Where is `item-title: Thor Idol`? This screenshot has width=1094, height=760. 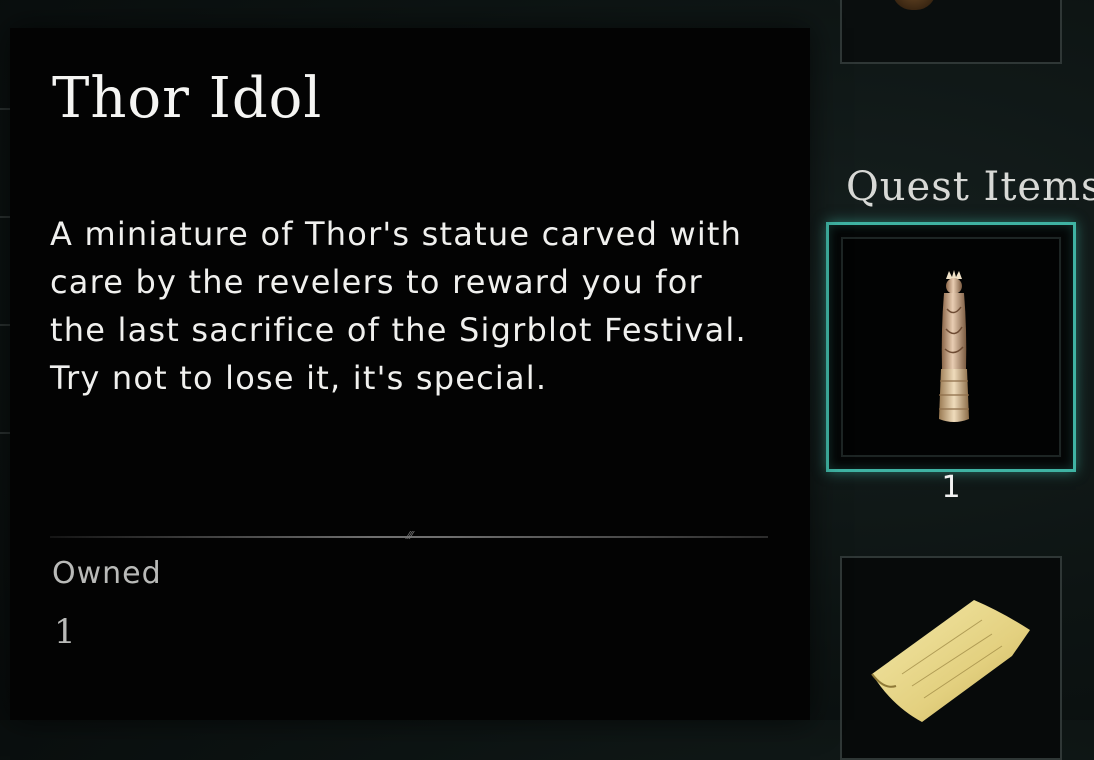
item-title: Thor Idol is located at coordinates (187, 98).